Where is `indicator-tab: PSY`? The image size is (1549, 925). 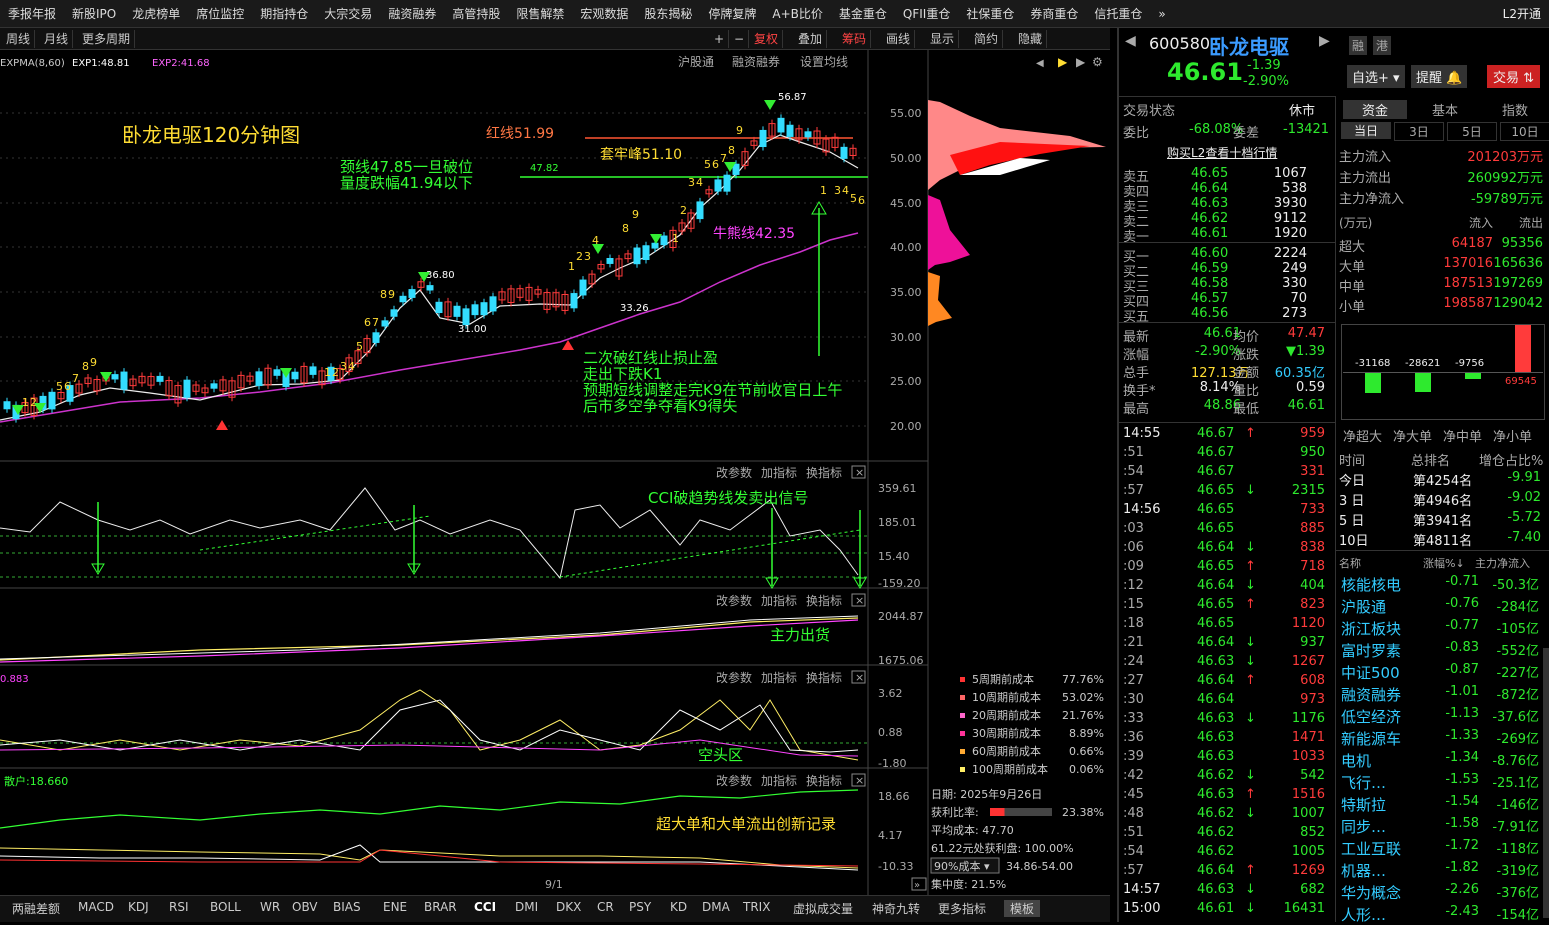
indicator-tab: PSY is located at coordinates (640, 907).